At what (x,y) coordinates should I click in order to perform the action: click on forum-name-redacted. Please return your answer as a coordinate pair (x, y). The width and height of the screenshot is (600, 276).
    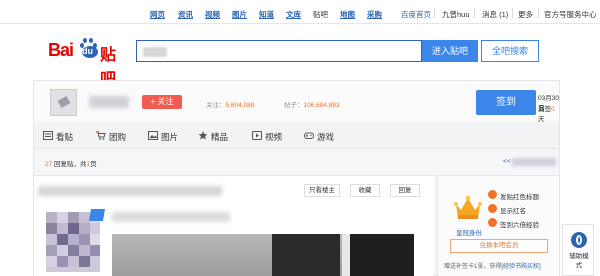
    Looking at the image, I should click on (109, 102).